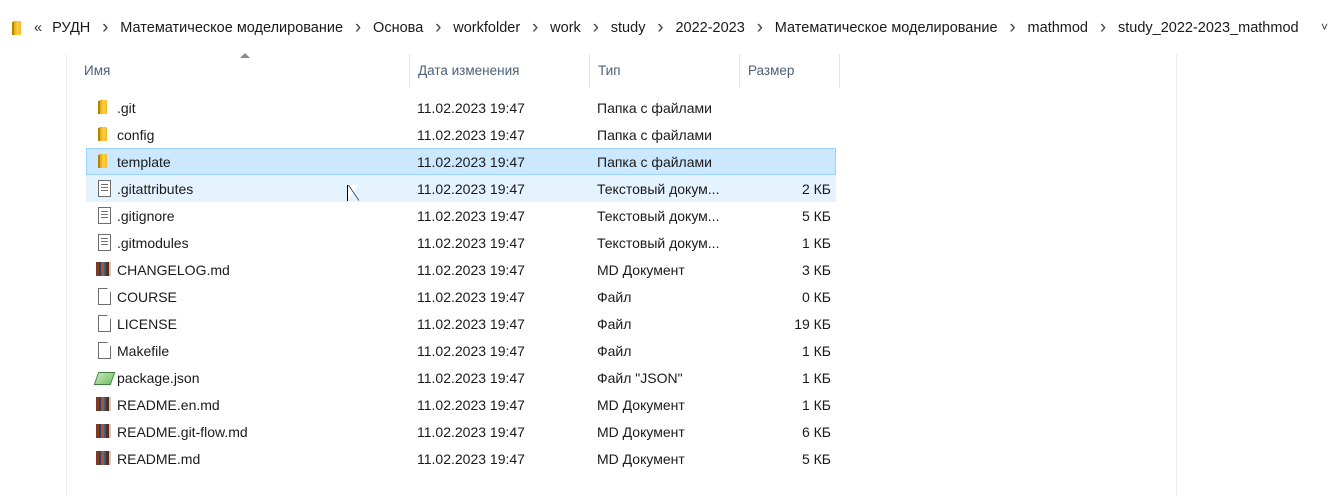 This screenshot has height=496, width=1336. What do you see at coordinates (159, 459) in the screenshot?
I see `file-name: README.md` at bounding box center [159, 459].